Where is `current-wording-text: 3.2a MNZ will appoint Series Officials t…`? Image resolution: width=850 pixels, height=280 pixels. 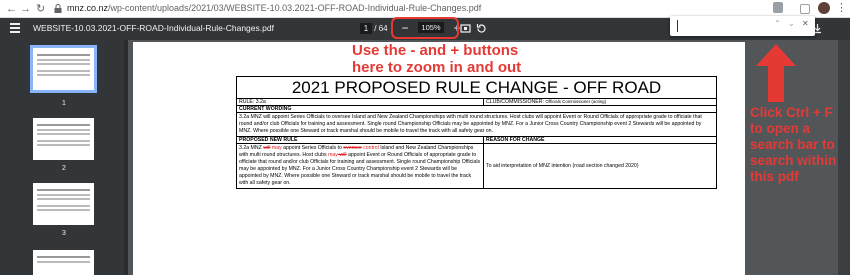
current-wording-text: 3.2a MNZ will appoint Series Officials t… is located at coordinates (470, 124).